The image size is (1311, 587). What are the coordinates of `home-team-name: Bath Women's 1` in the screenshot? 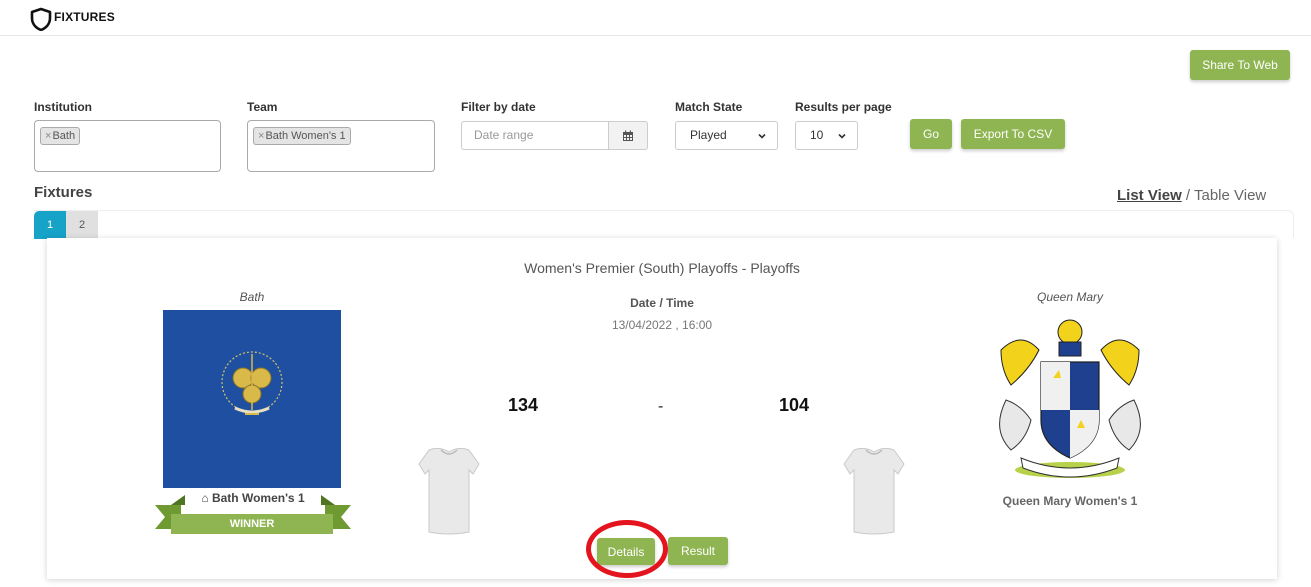 It's located at (258, 498).